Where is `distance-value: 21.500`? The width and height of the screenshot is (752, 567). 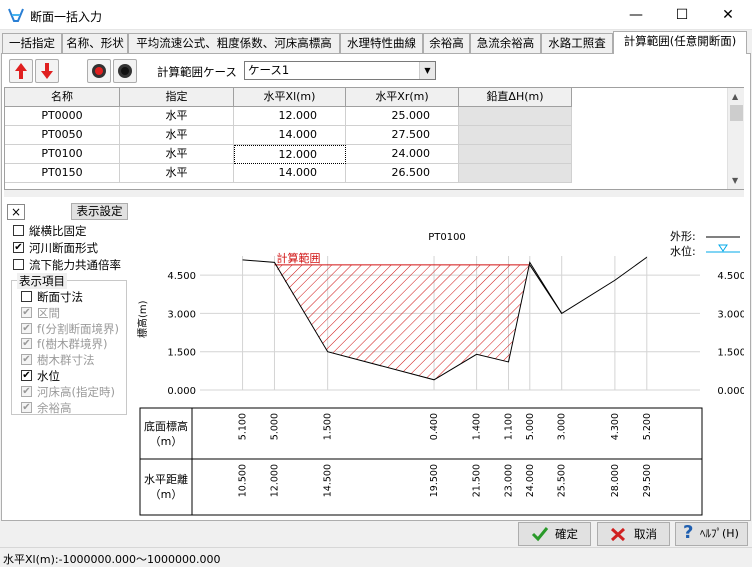
distance-value: 21.500 is located at coordinates (477, 480).